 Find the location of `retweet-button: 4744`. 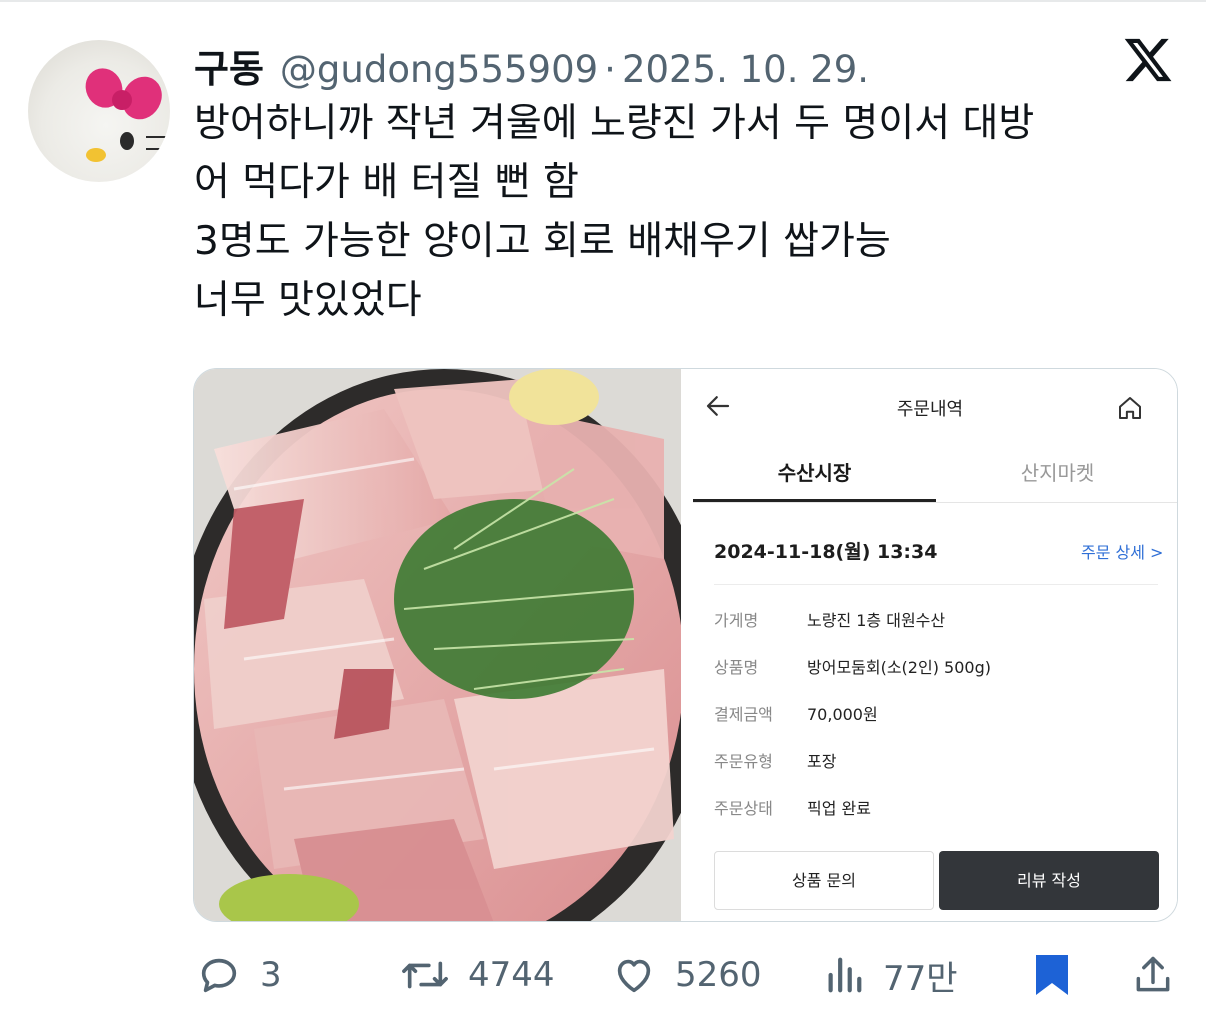

retweet-button: 4744 is located at coordinates (477, 975).